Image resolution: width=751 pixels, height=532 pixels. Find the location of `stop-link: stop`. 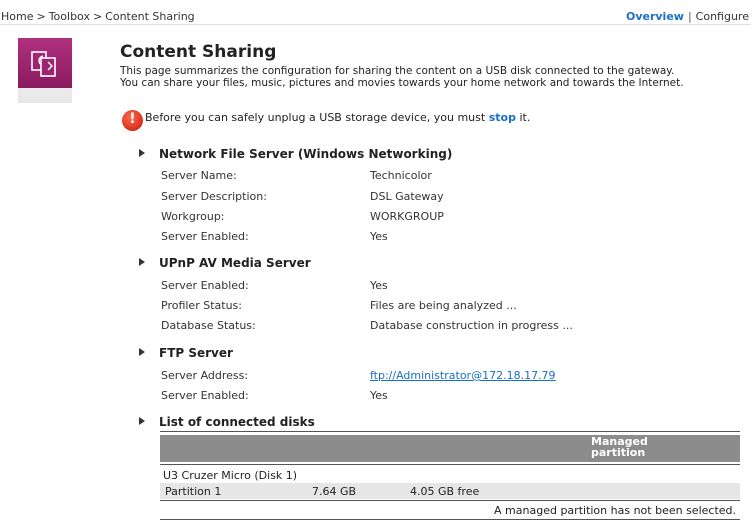

stop-link: stop is located at coordinates (502, 117).